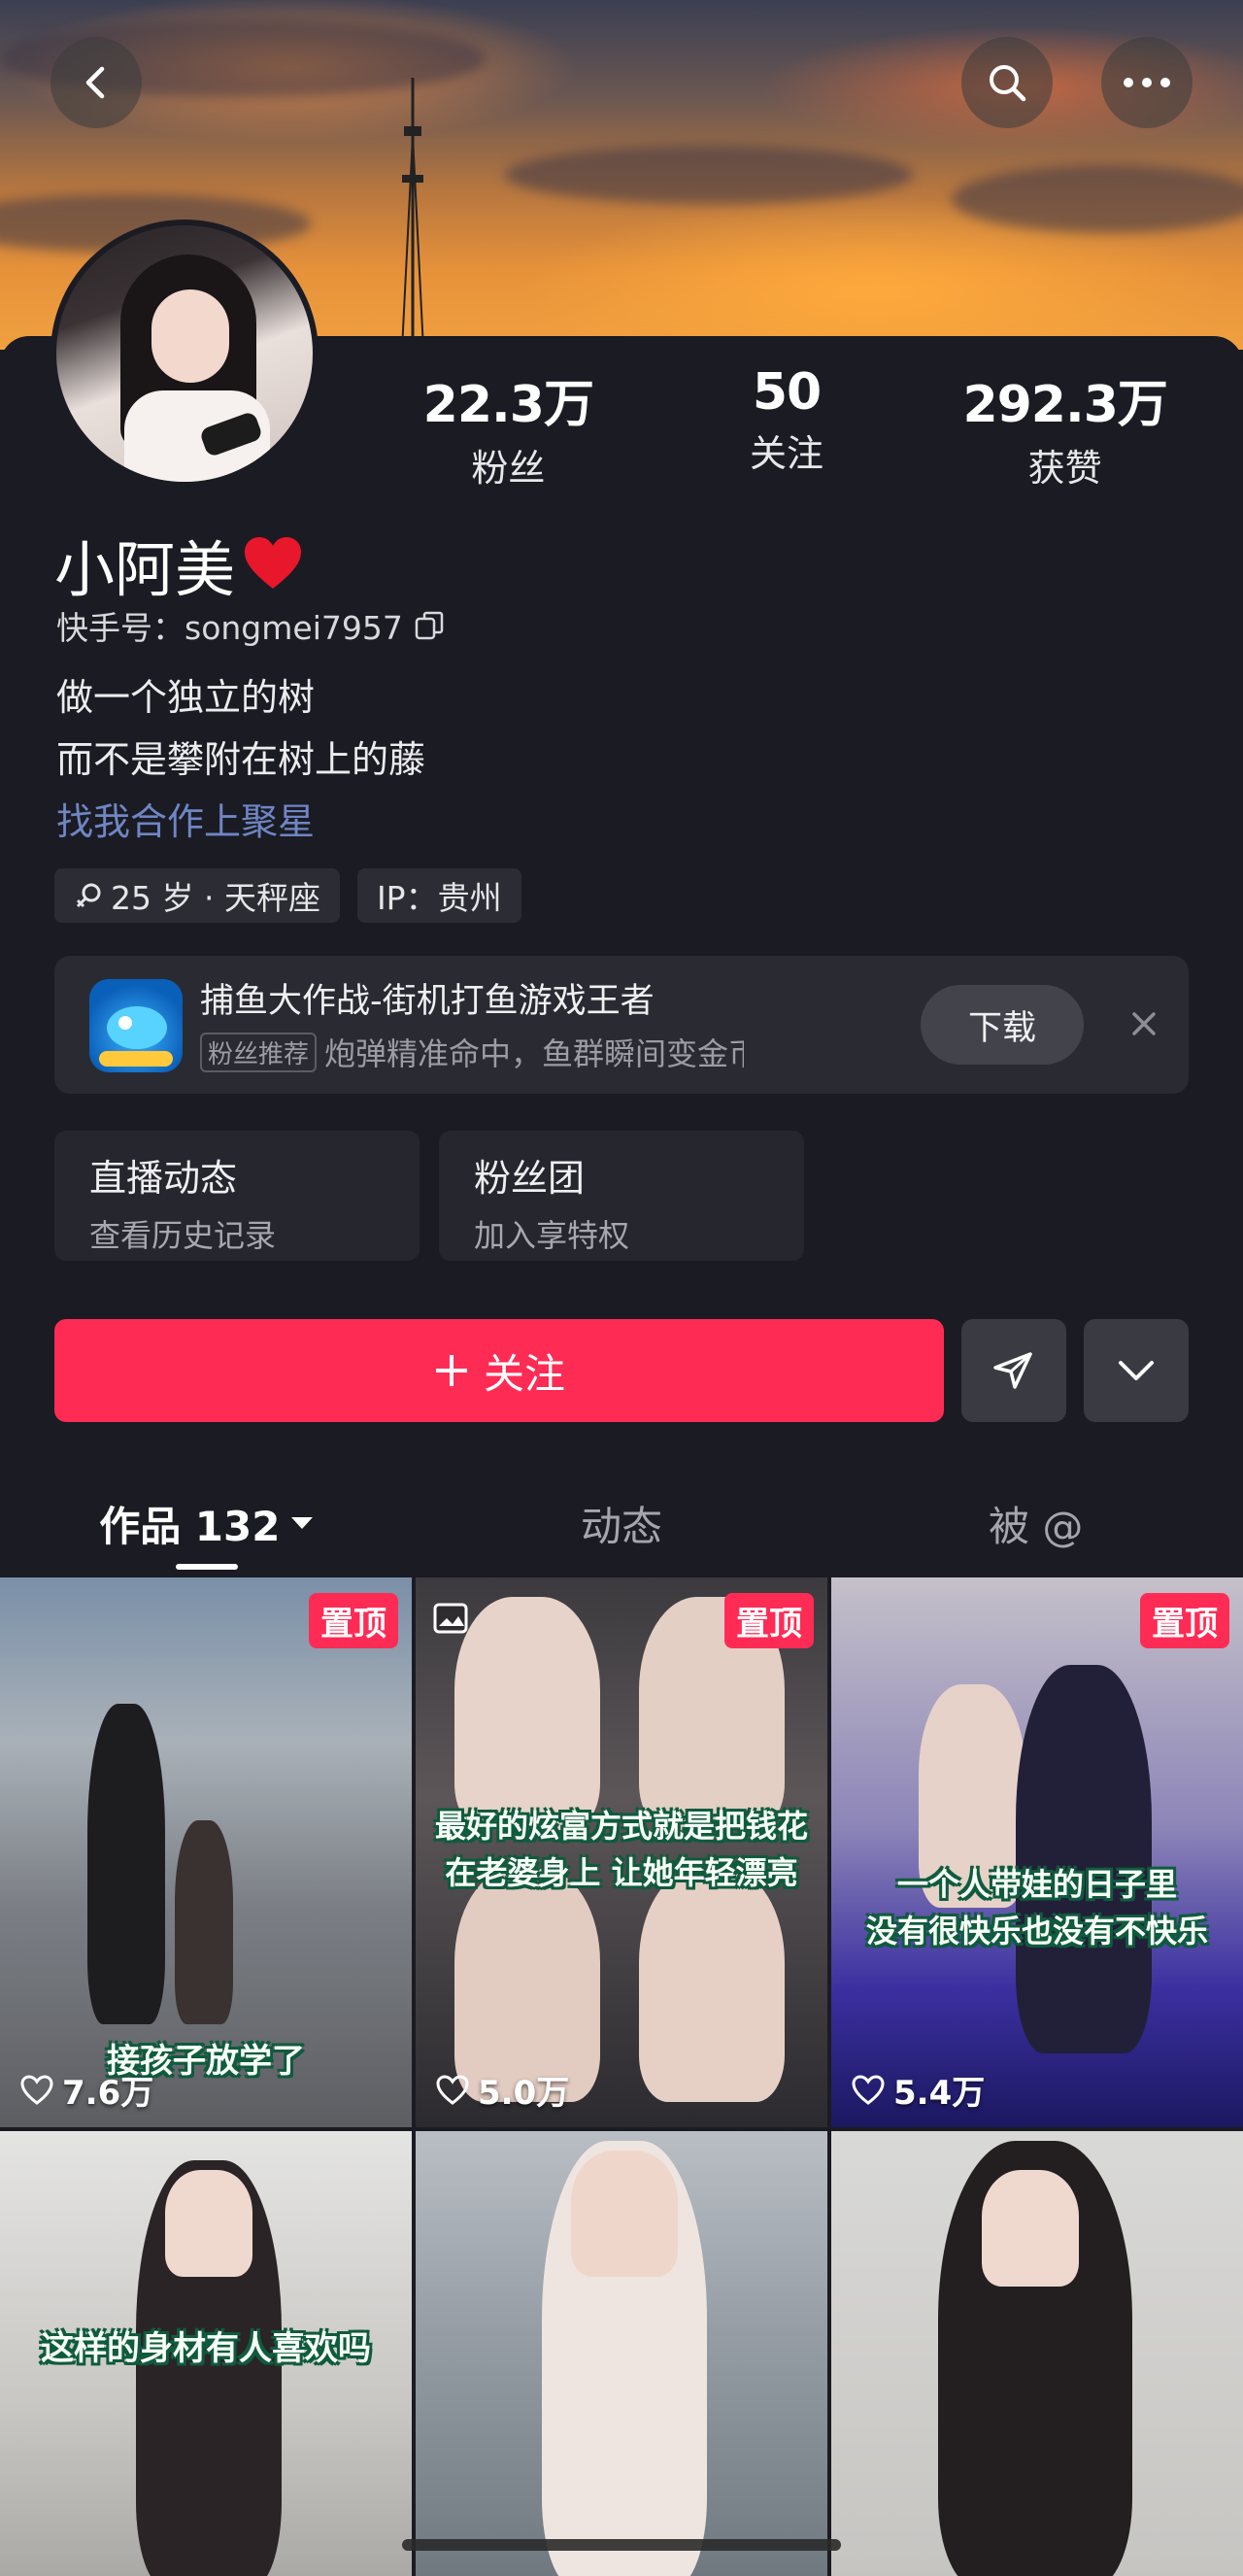  I want to click on chevron-down-icon, so click(1136, 1370).